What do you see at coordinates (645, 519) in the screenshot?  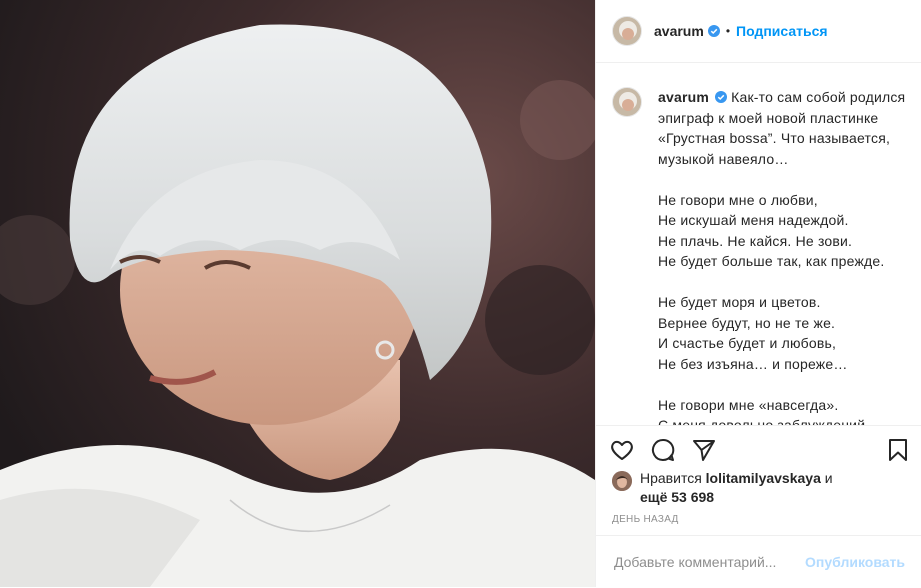 I see `post-timestamp: День назад` at bounding box center [645, 519].